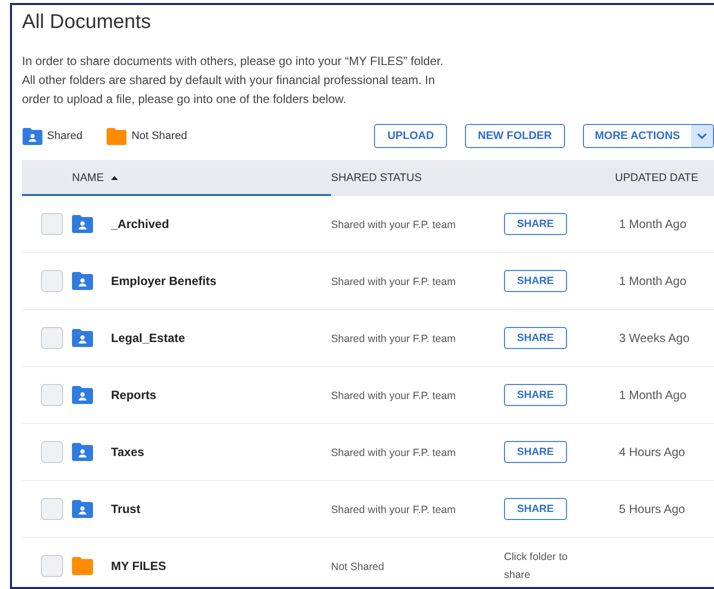 This screenshot has height=589, width=714. What do you see at coordinates (87, 22) in the screenshot?
I see `page-title: All Documents` at bounding box center [87, 22].